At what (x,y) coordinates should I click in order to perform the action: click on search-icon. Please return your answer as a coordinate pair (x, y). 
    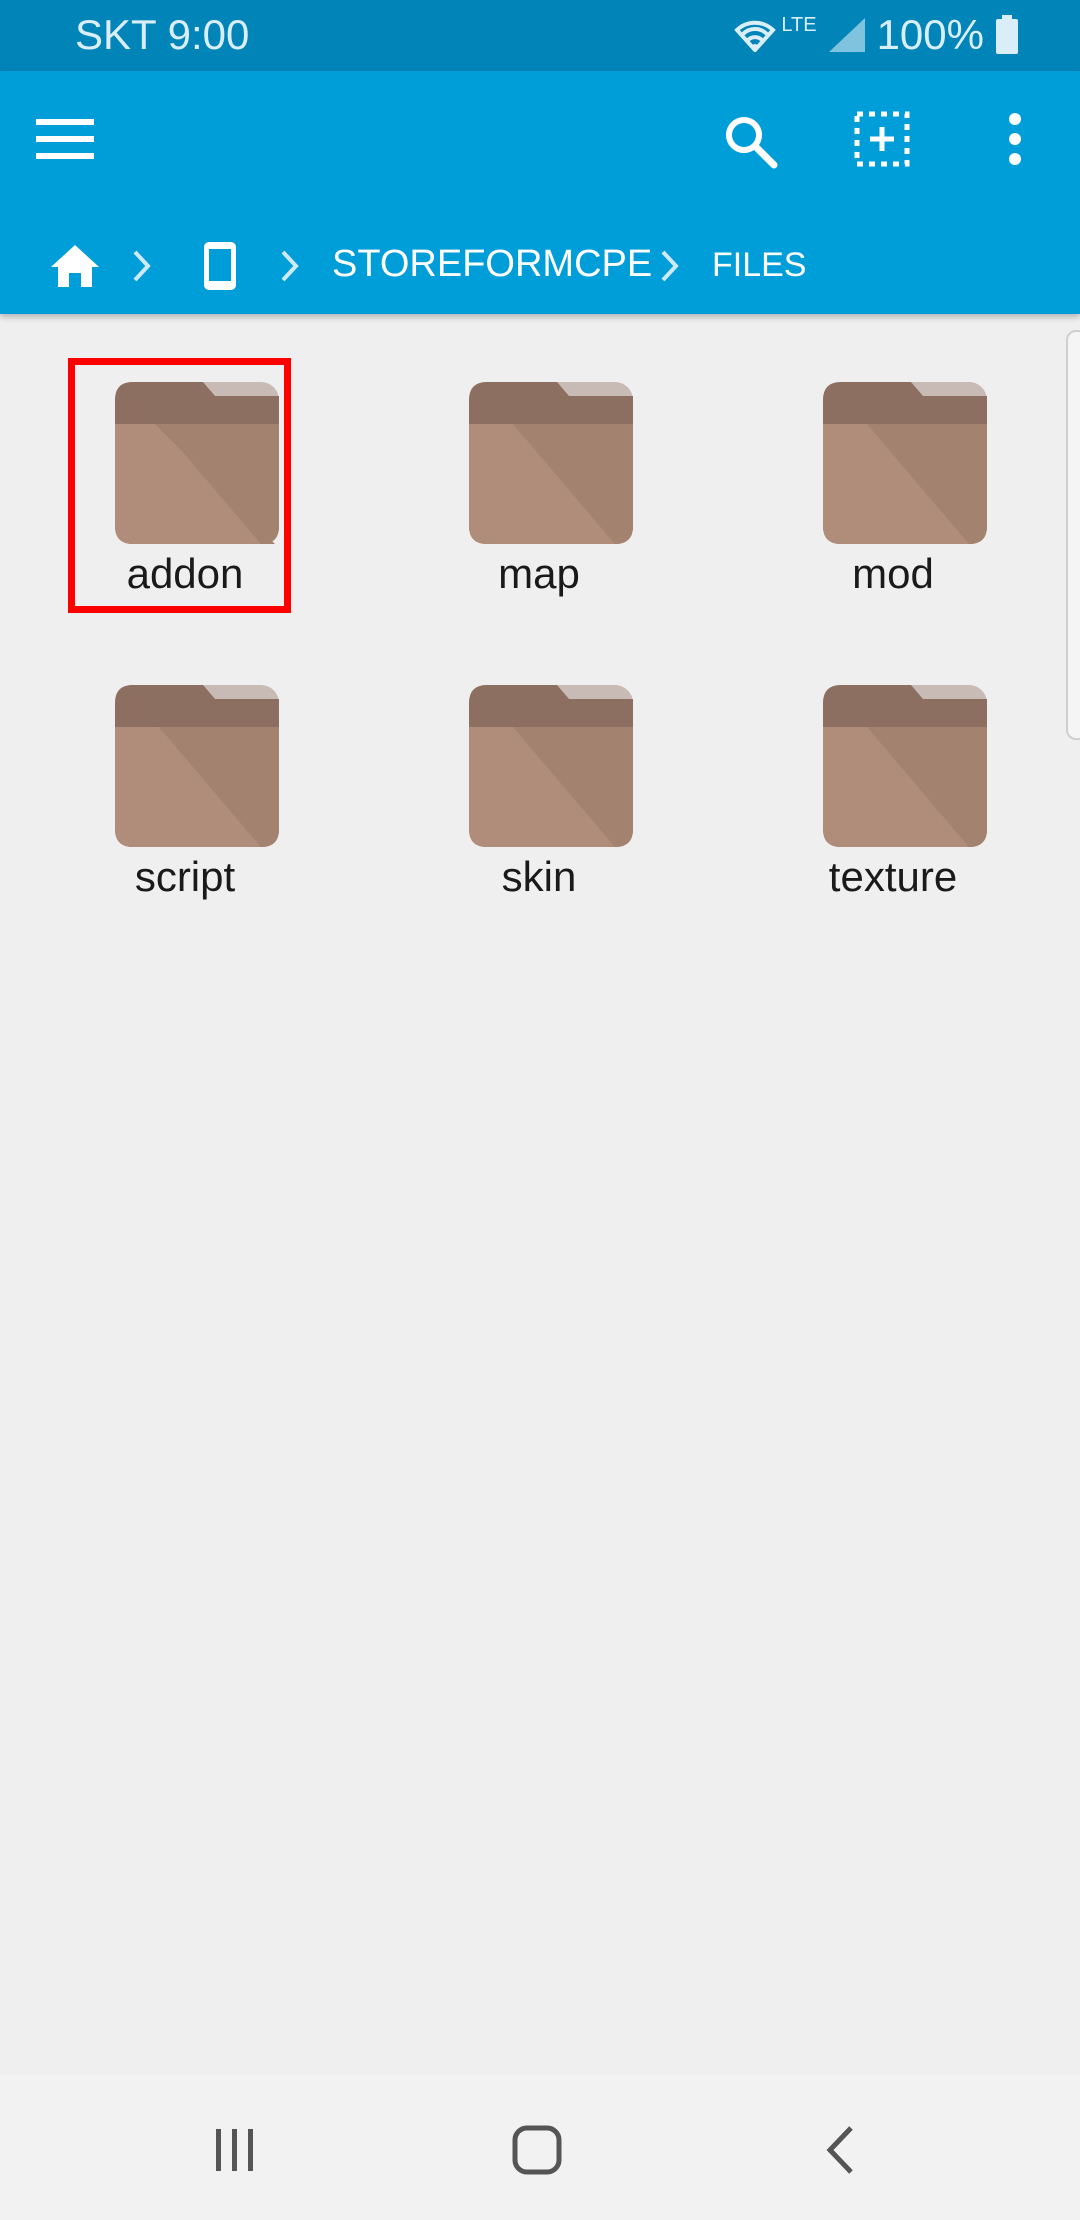
    Looking at the image, I should click on (752, 143).